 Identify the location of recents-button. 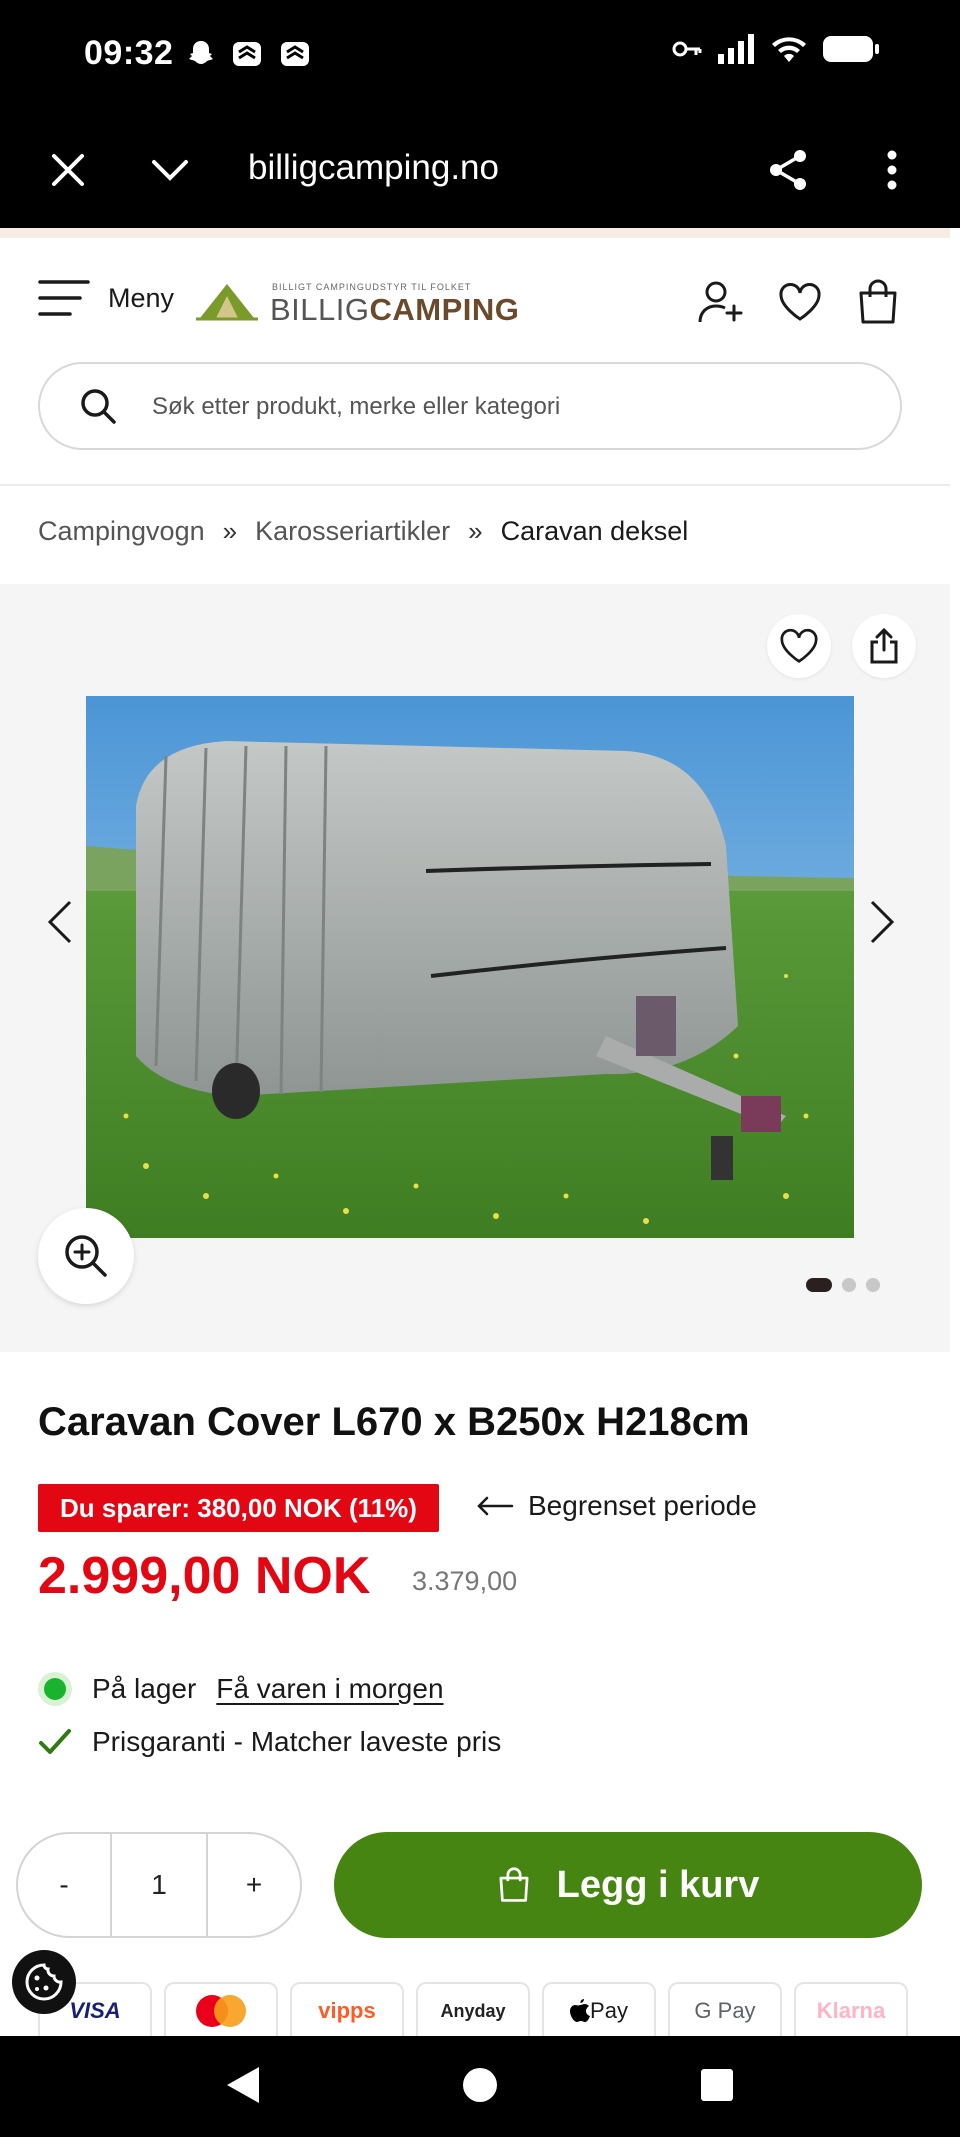
(717, 2085).